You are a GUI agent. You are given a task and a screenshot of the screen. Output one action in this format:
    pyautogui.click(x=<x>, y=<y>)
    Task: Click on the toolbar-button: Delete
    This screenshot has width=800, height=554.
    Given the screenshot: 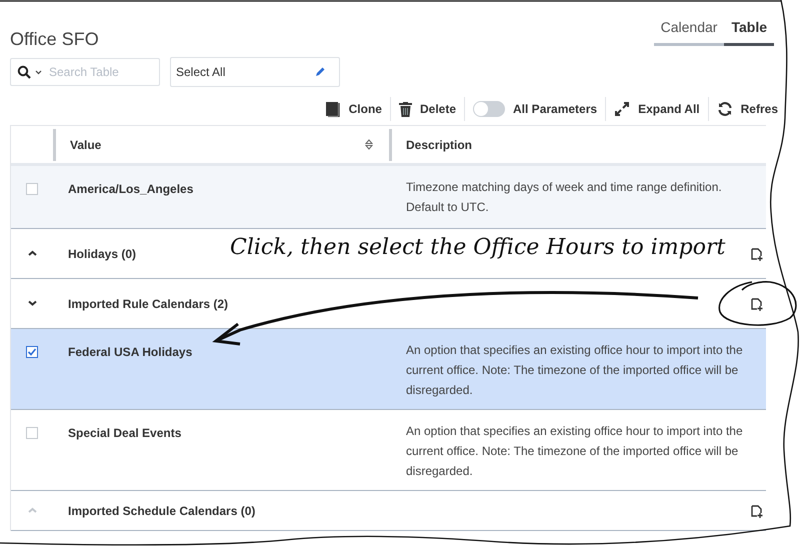 What is the action you would take?
    pyautogui.click(x=427, y=109)
    